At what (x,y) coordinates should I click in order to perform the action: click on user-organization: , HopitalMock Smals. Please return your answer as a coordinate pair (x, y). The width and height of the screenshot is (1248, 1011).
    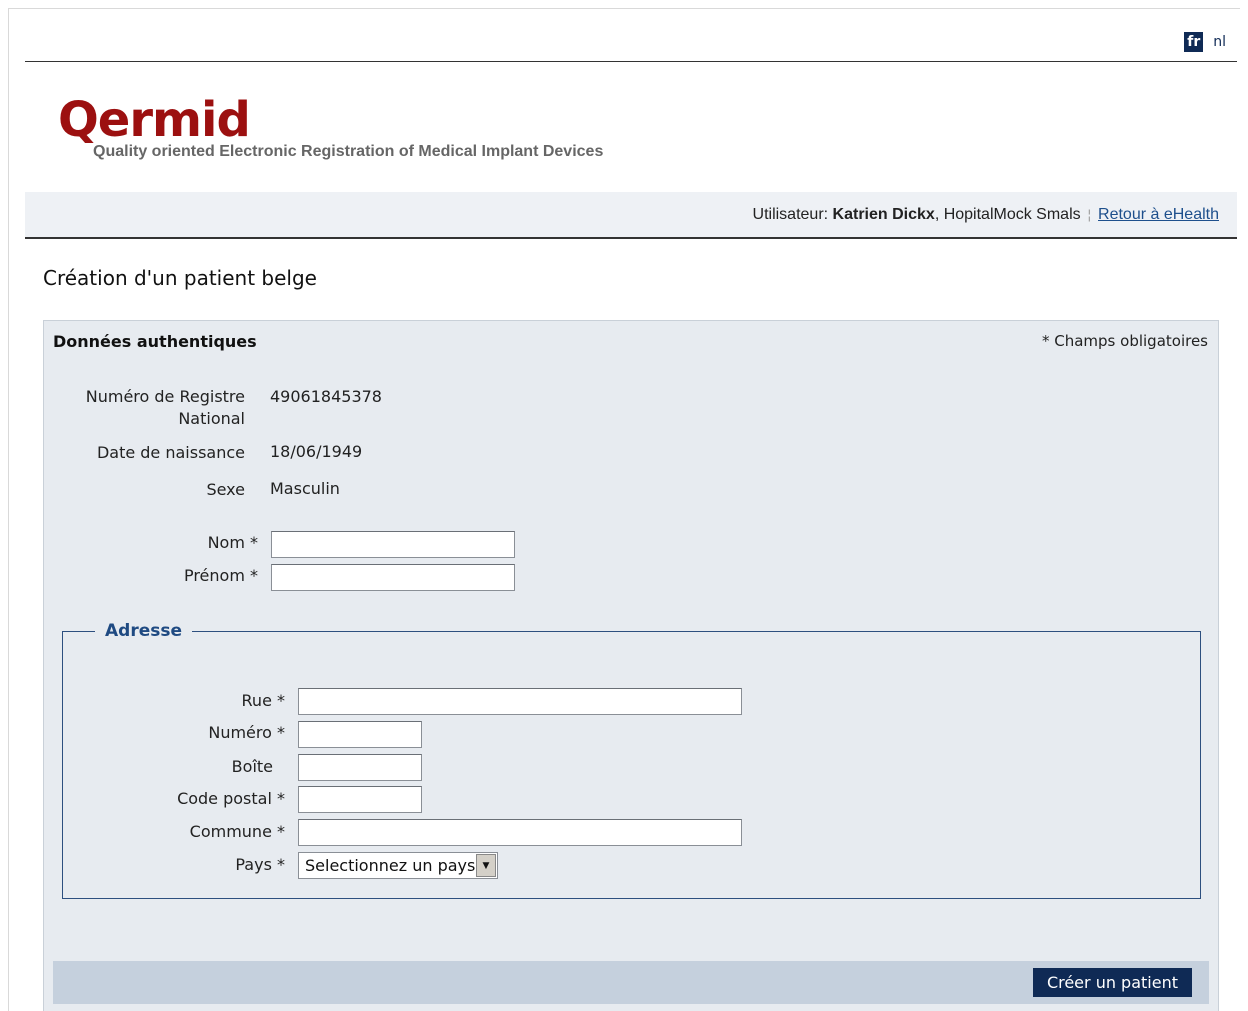
    Looking at the image, I should click on (1007, 214).